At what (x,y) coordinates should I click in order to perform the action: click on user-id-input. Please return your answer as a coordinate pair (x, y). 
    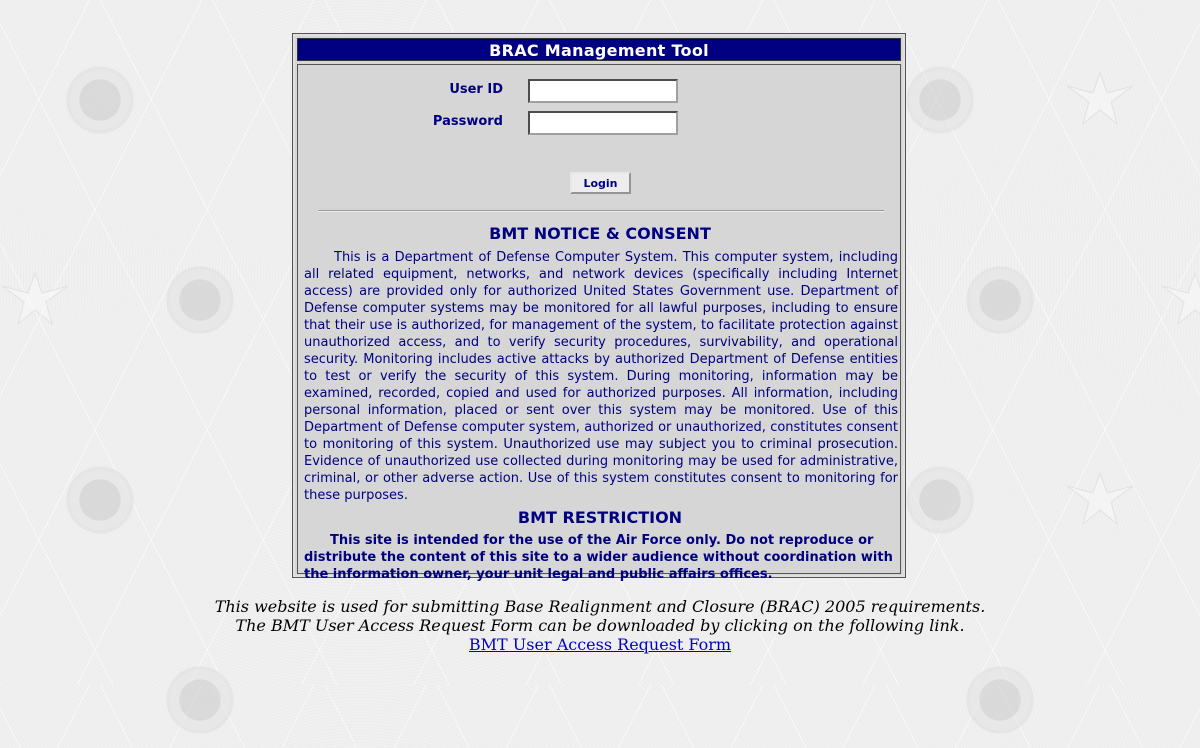
    Looking at the image, I should click on (603, 91).